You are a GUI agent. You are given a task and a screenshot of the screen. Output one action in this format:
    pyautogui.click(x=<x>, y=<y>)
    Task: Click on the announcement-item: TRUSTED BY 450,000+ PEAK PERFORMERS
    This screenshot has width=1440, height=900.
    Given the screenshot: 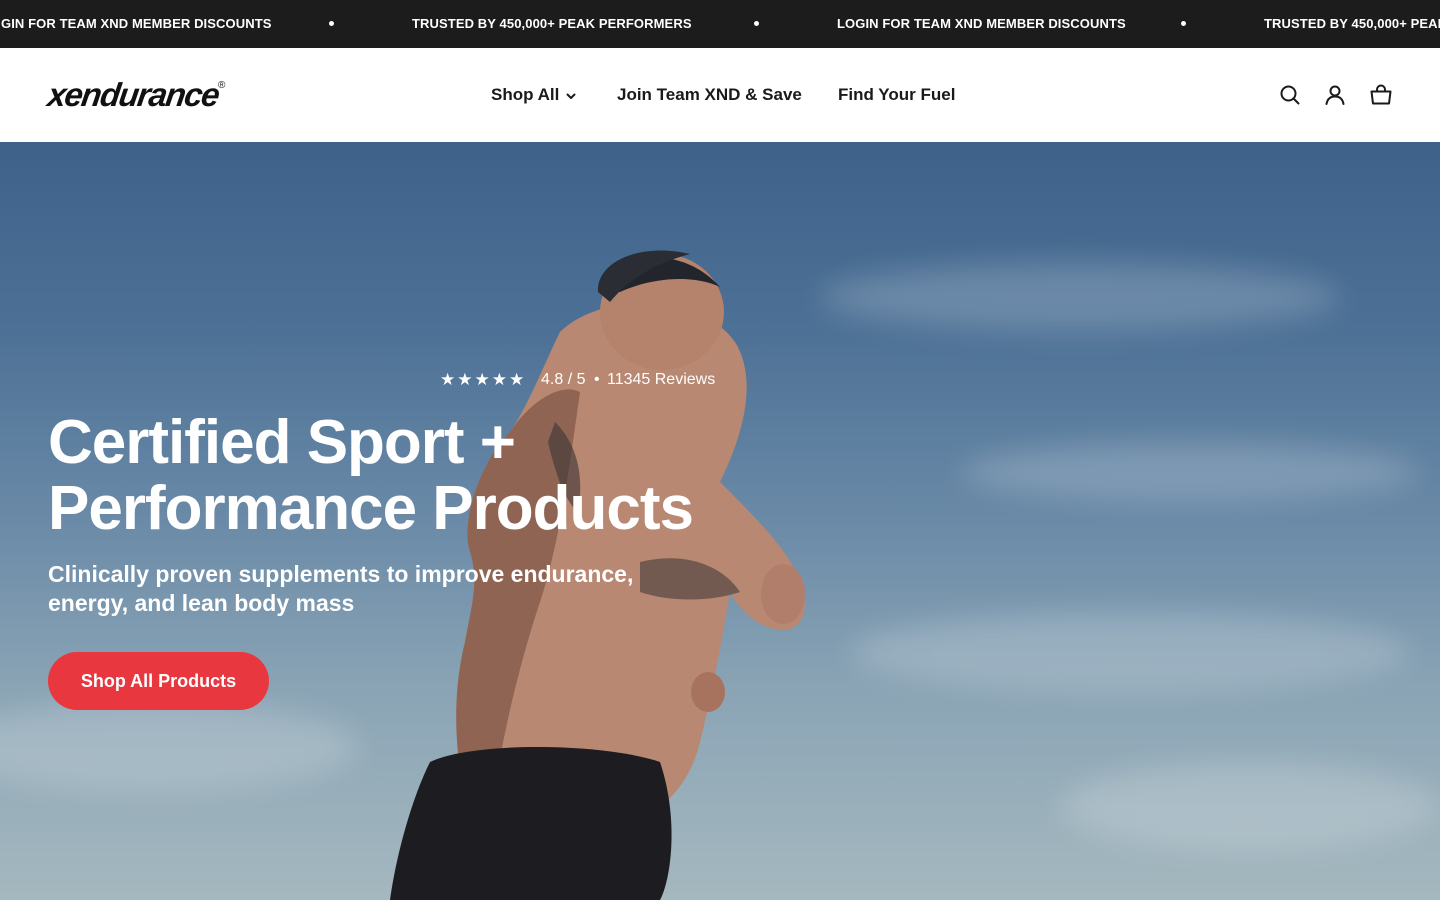 What is the action you would take?
    pyautogui.click(x=552, y=24)
    